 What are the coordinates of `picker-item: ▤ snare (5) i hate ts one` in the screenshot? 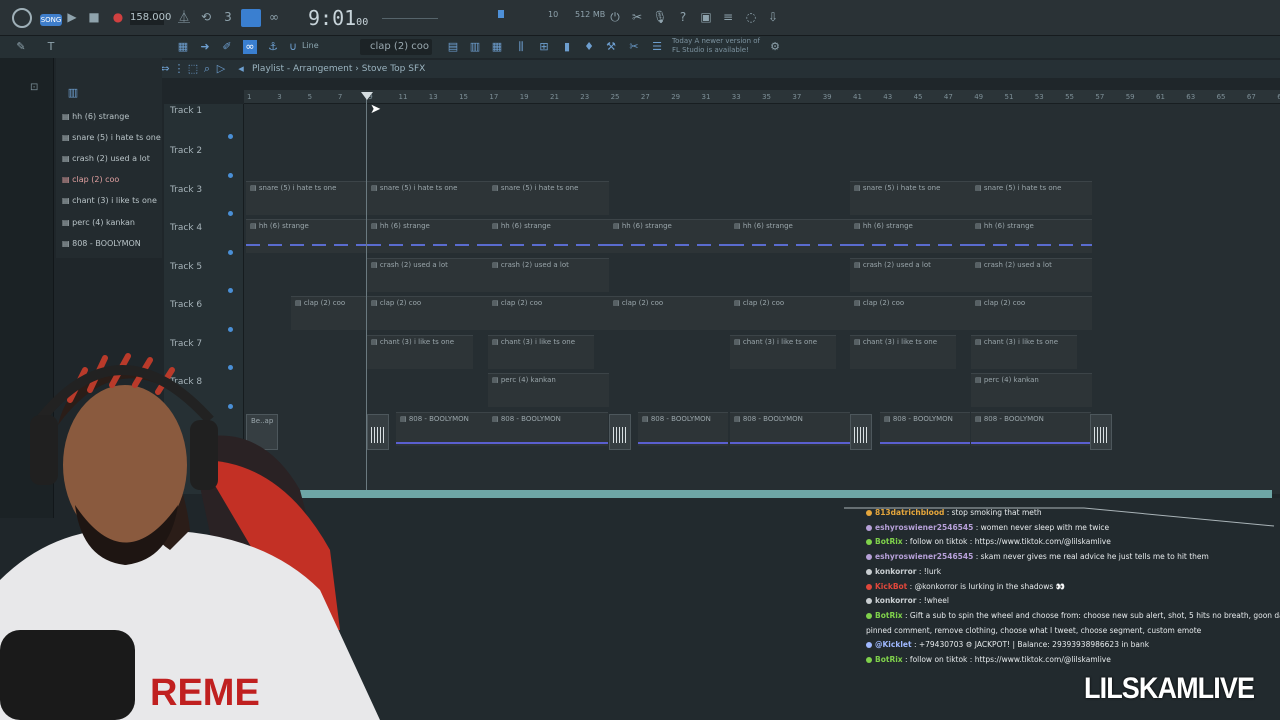 It's located at (111, 137).